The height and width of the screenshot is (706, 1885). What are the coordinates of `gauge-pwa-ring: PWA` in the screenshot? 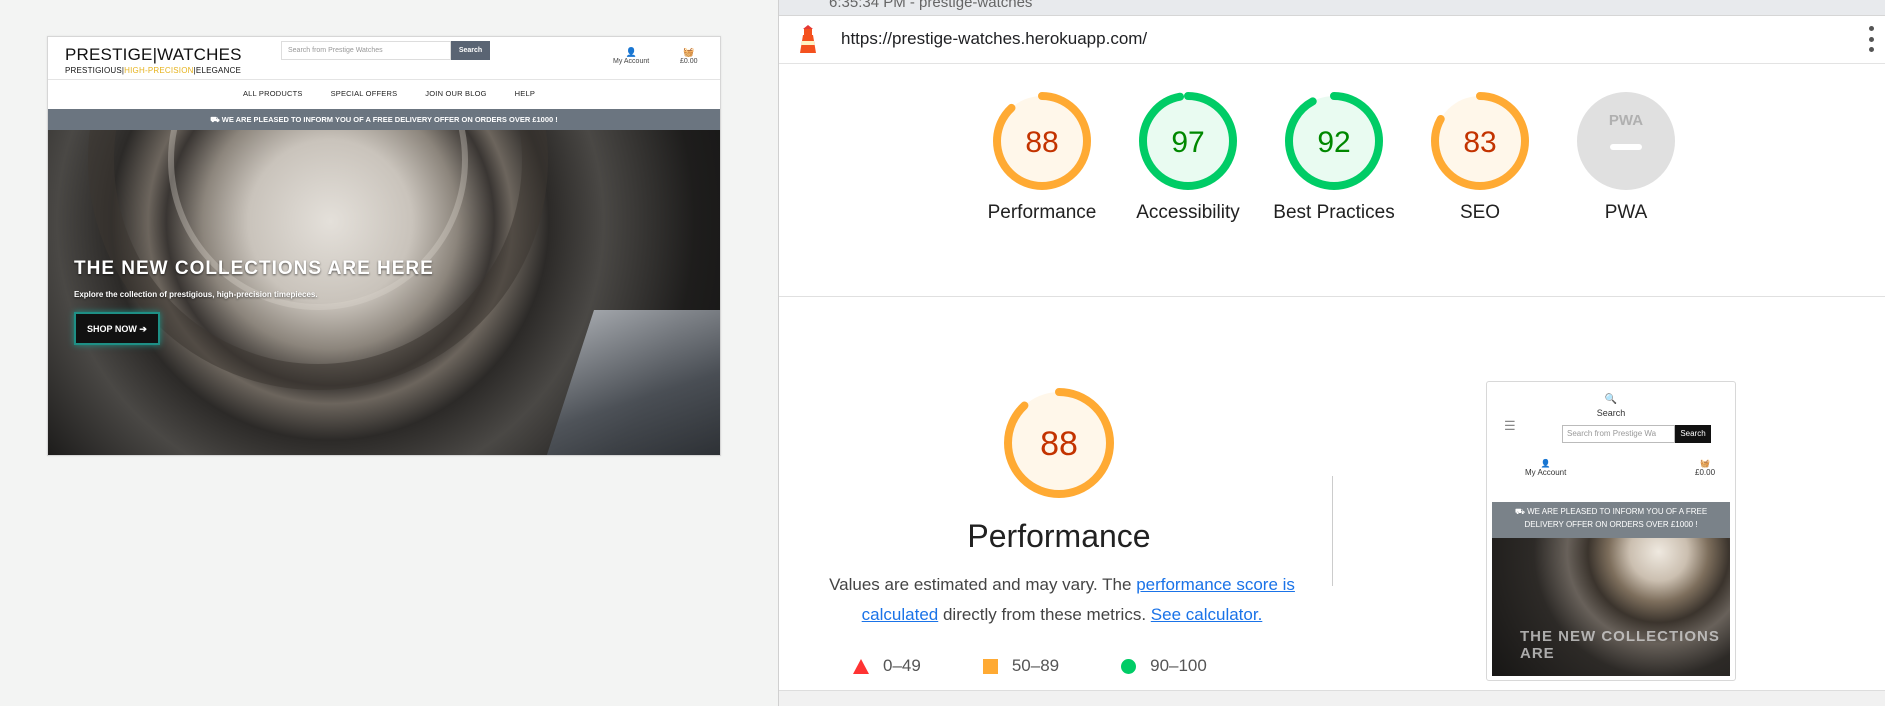 It's located at (1626, 141).